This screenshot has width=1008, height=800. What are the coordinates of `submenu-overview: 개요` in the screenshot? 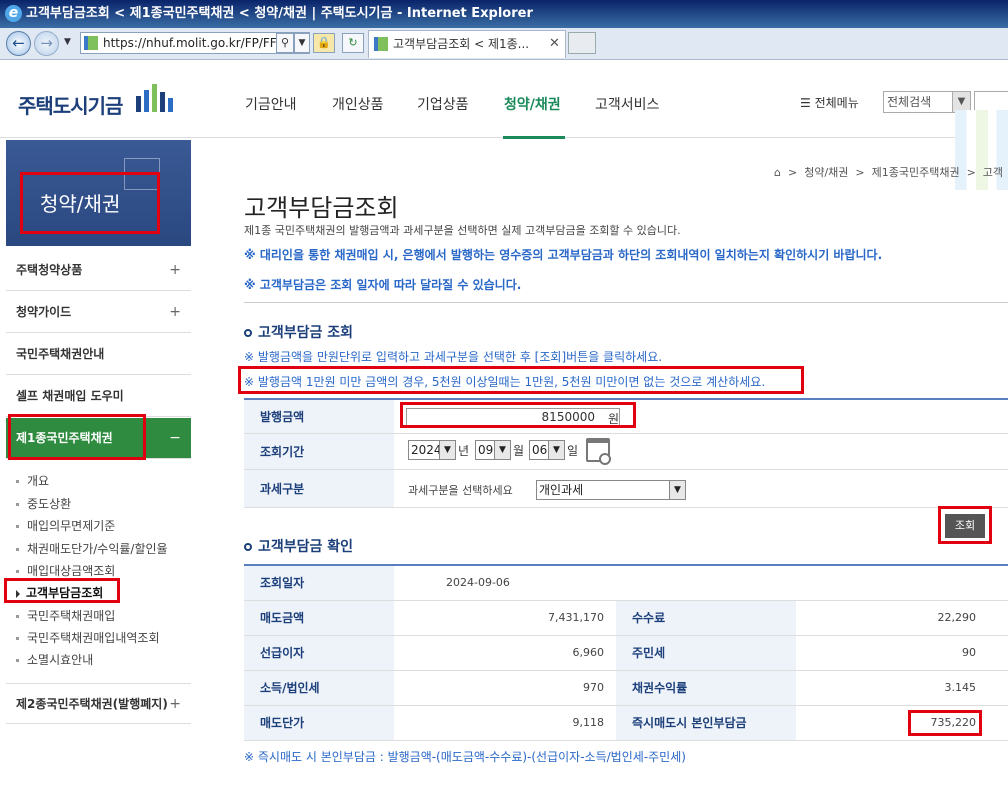 It's located at (32, 480).